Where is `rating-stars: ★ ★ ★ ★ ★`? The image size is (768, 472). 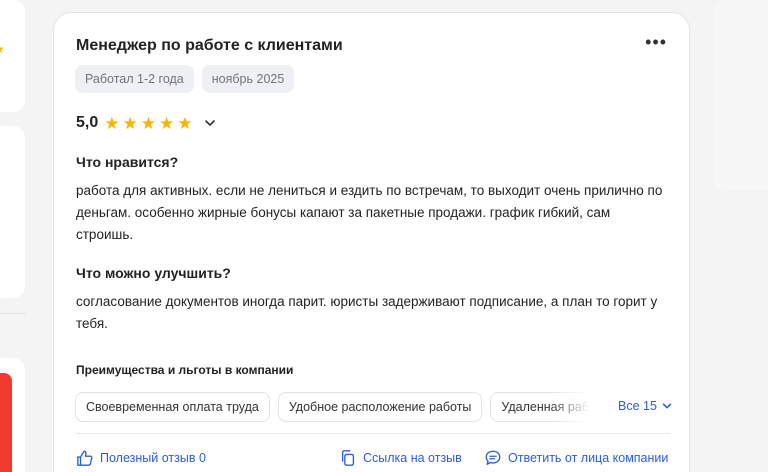
rating-stars: ★ ★ ★ ★ ★ is located at coordinates (148, 123).